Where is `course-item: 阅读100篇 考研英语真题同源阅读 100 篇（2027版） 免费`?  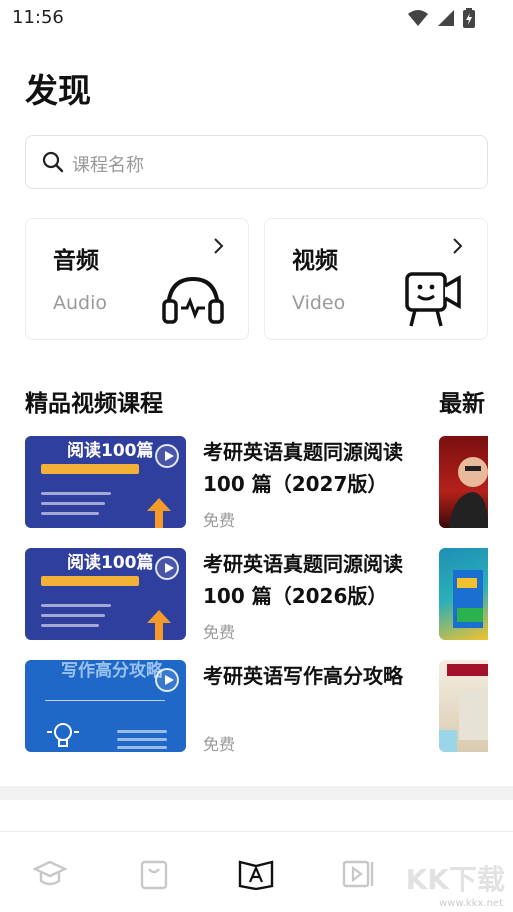
course-item: 阅读100篇 考研英语真题同源阅读 100 篇（2027版） 免费 is located at coordinates (225, 483).